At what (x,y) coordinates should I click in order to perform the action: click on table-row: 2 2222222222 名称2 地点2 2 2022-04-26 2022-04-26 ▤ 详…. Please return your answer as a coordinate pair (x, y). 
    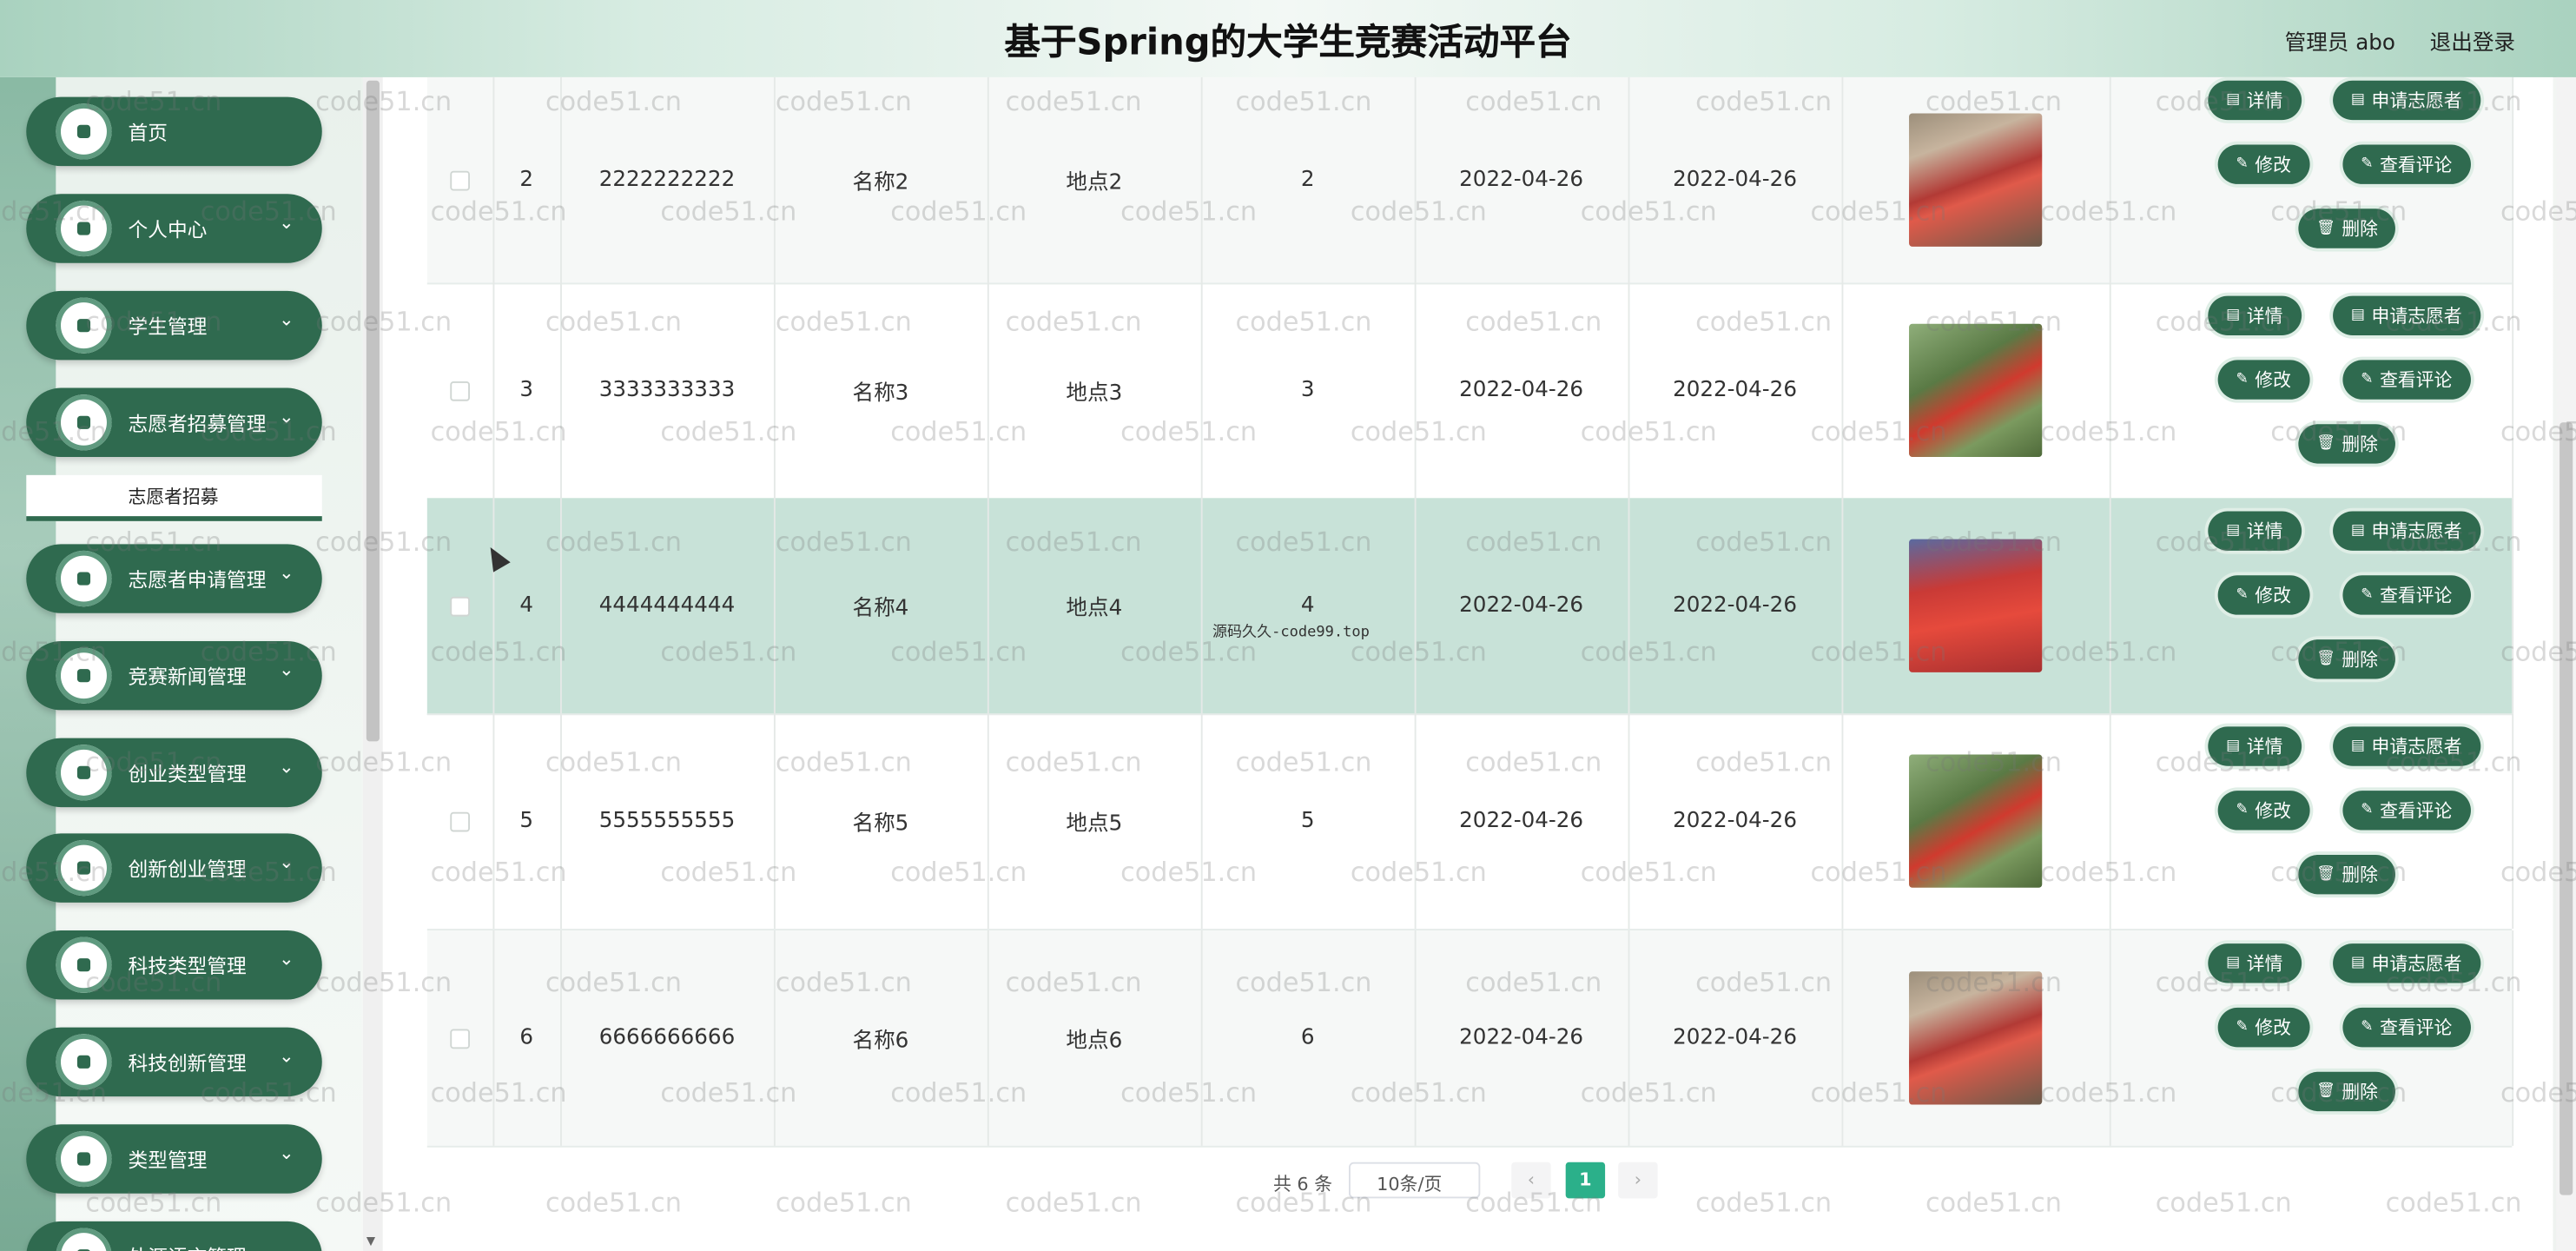
    Looking at the image, I should click on (1470, 180).